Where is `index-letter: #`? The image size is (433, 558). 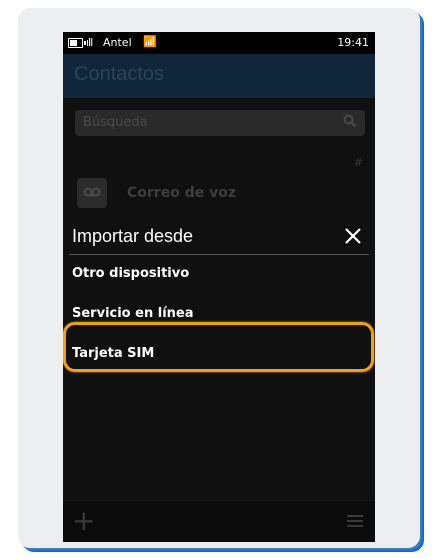
index-letter: # is located at coordinates (358, 162).